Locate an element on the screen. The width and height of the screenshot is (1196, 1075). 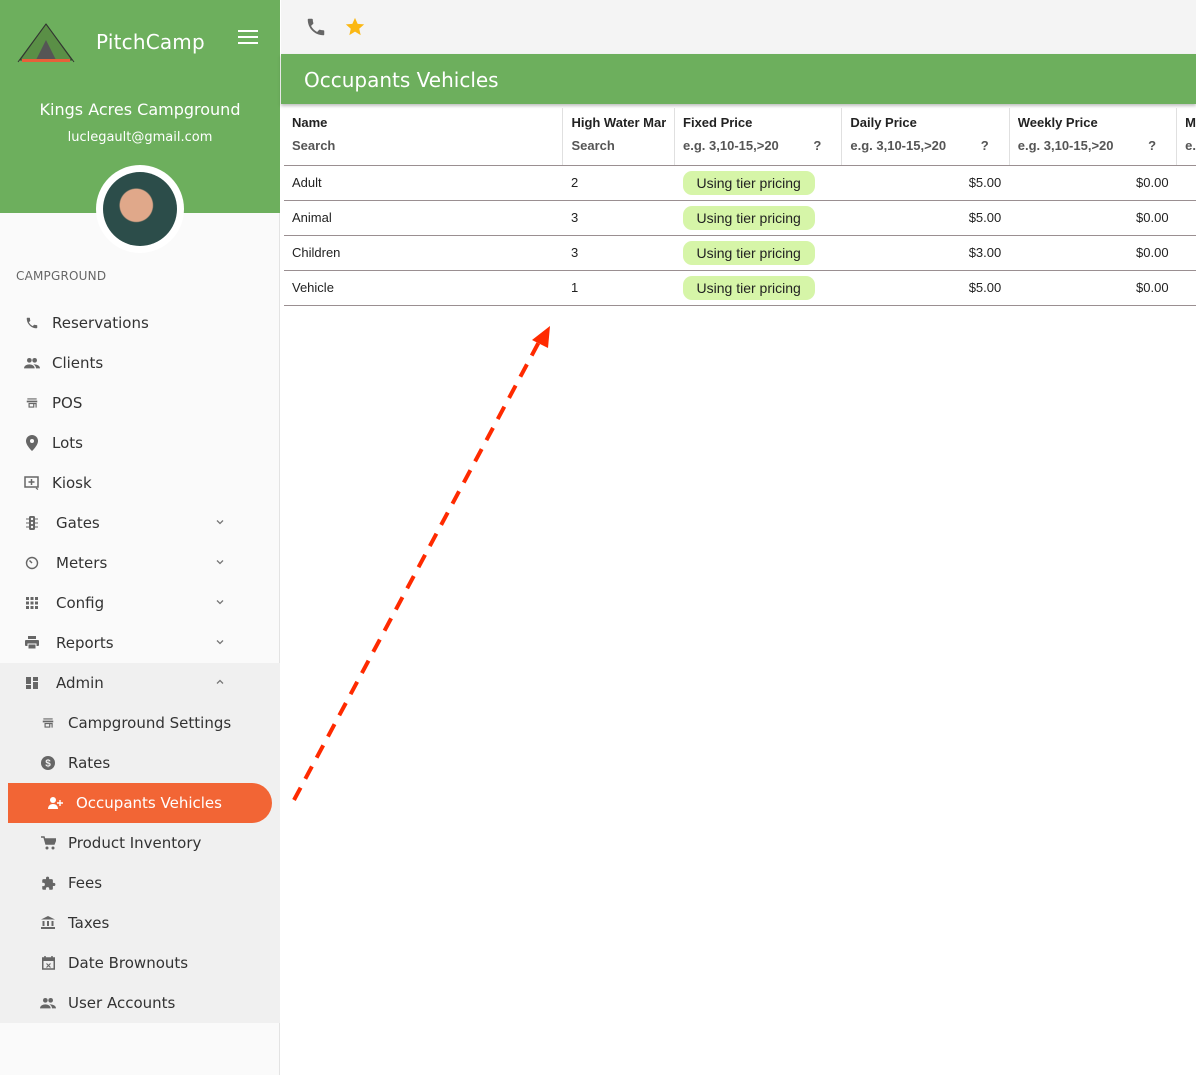
star-icon is located at coordinates (355, 27).